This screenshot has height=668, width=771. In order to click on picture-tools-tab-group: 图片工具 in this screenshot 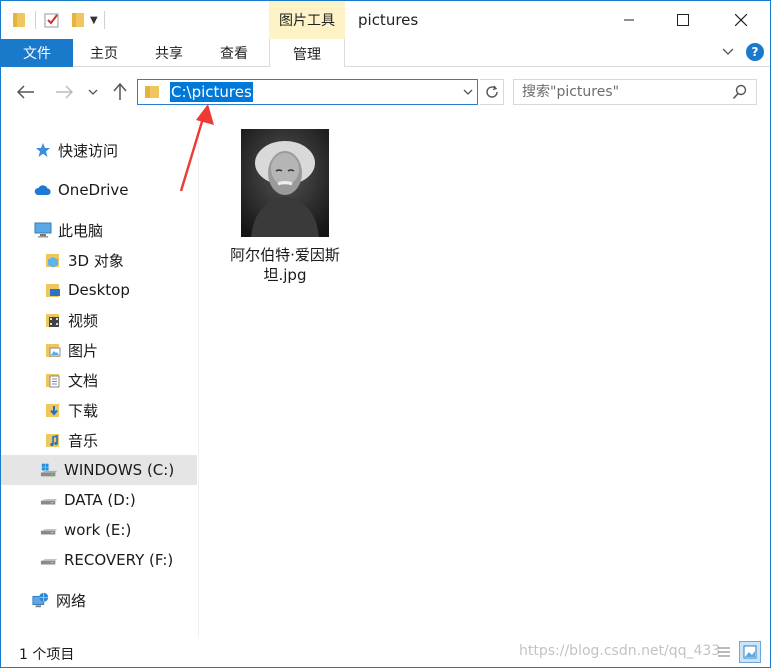, I will do `click(307, 20)`.